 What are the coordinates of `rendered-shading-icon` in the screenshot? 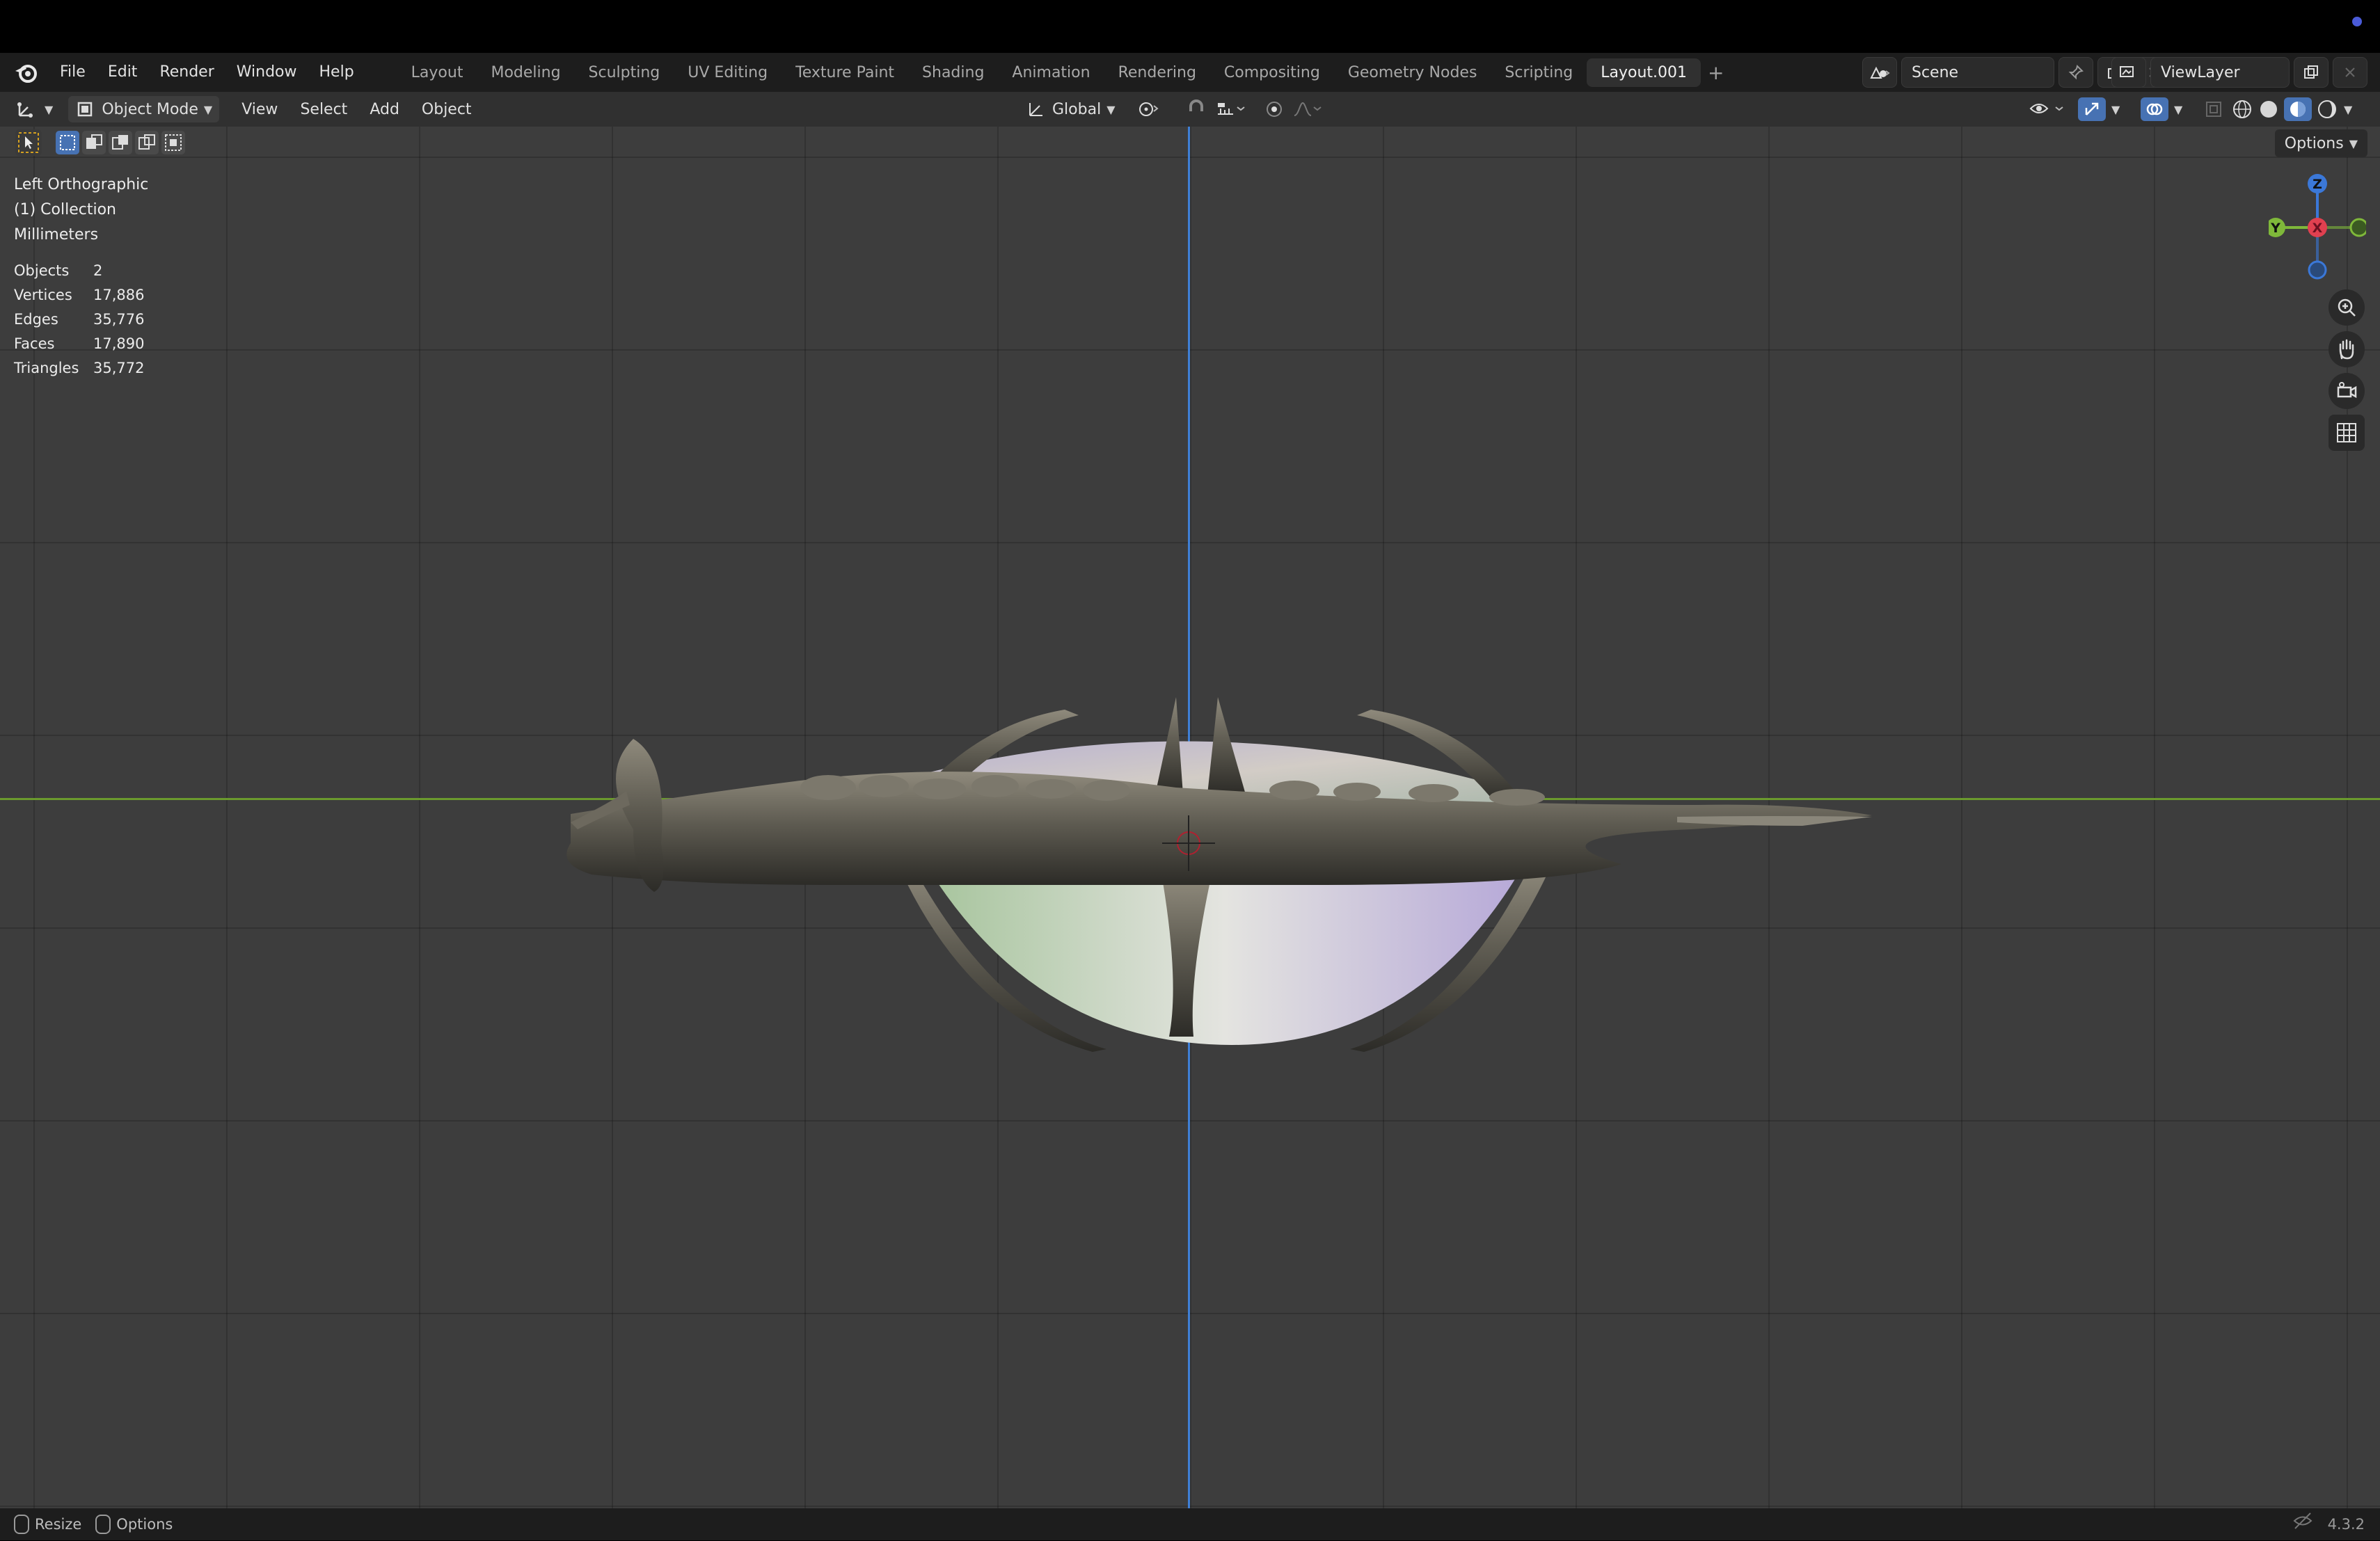 It's located at (2327, 109).